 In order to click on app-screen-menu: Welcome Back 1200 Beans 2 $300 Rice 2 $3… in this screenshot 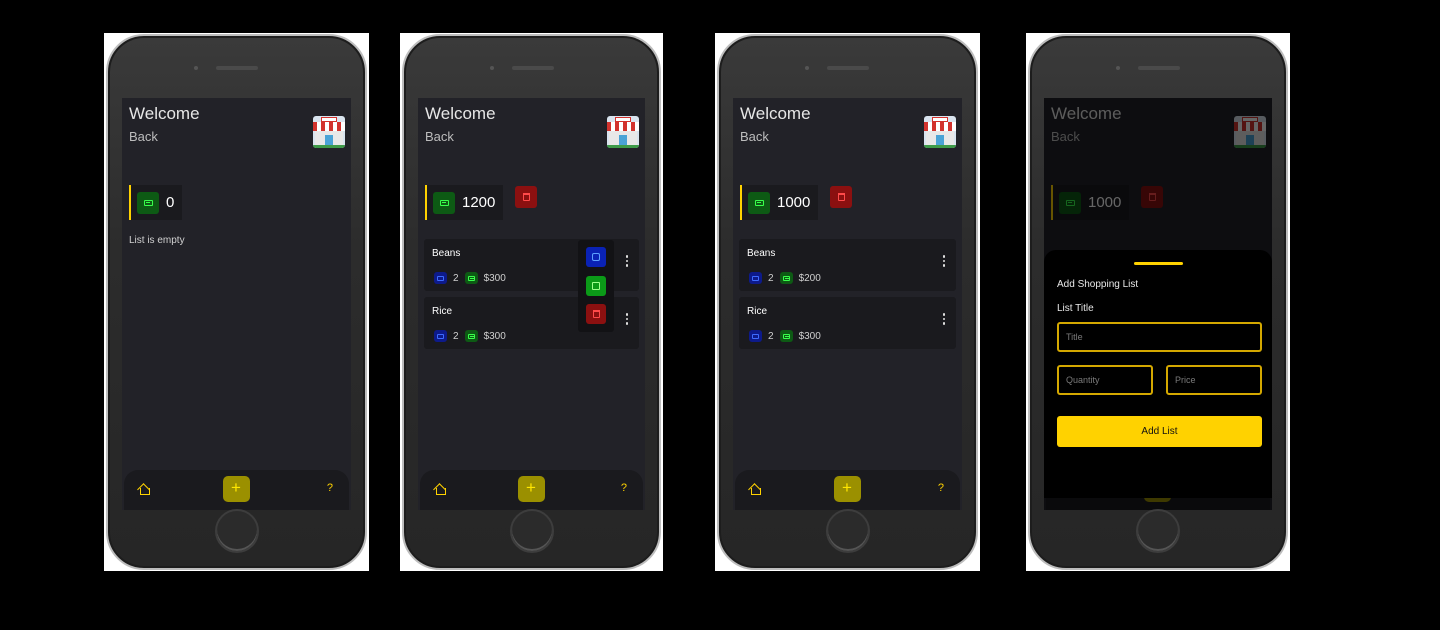, I will do `click(531, 304)`.